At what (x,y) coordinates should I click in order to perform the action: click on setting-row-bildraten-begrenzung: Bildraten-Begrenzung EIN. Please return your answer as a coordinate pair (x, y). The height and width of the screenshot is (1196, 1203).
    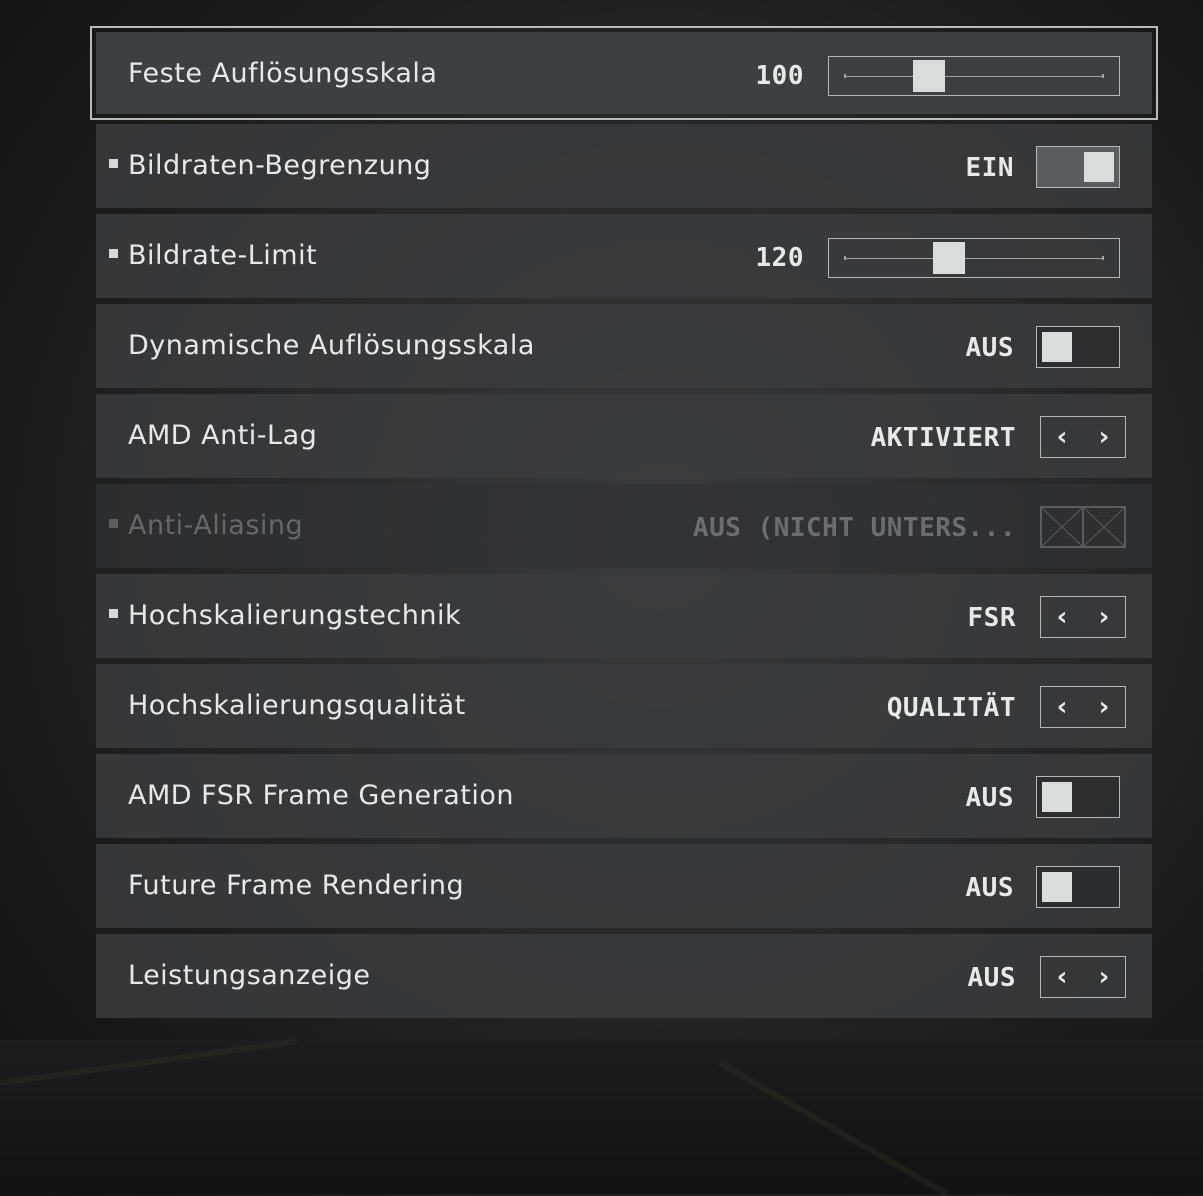
    Looking at the image, I should click on (624, 166).